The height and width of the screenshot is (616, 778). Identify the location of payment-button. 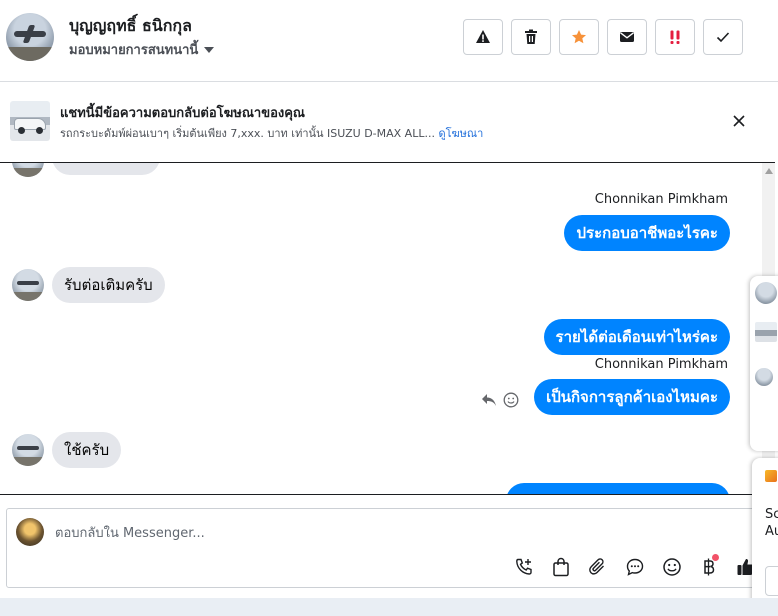
(709, 566).